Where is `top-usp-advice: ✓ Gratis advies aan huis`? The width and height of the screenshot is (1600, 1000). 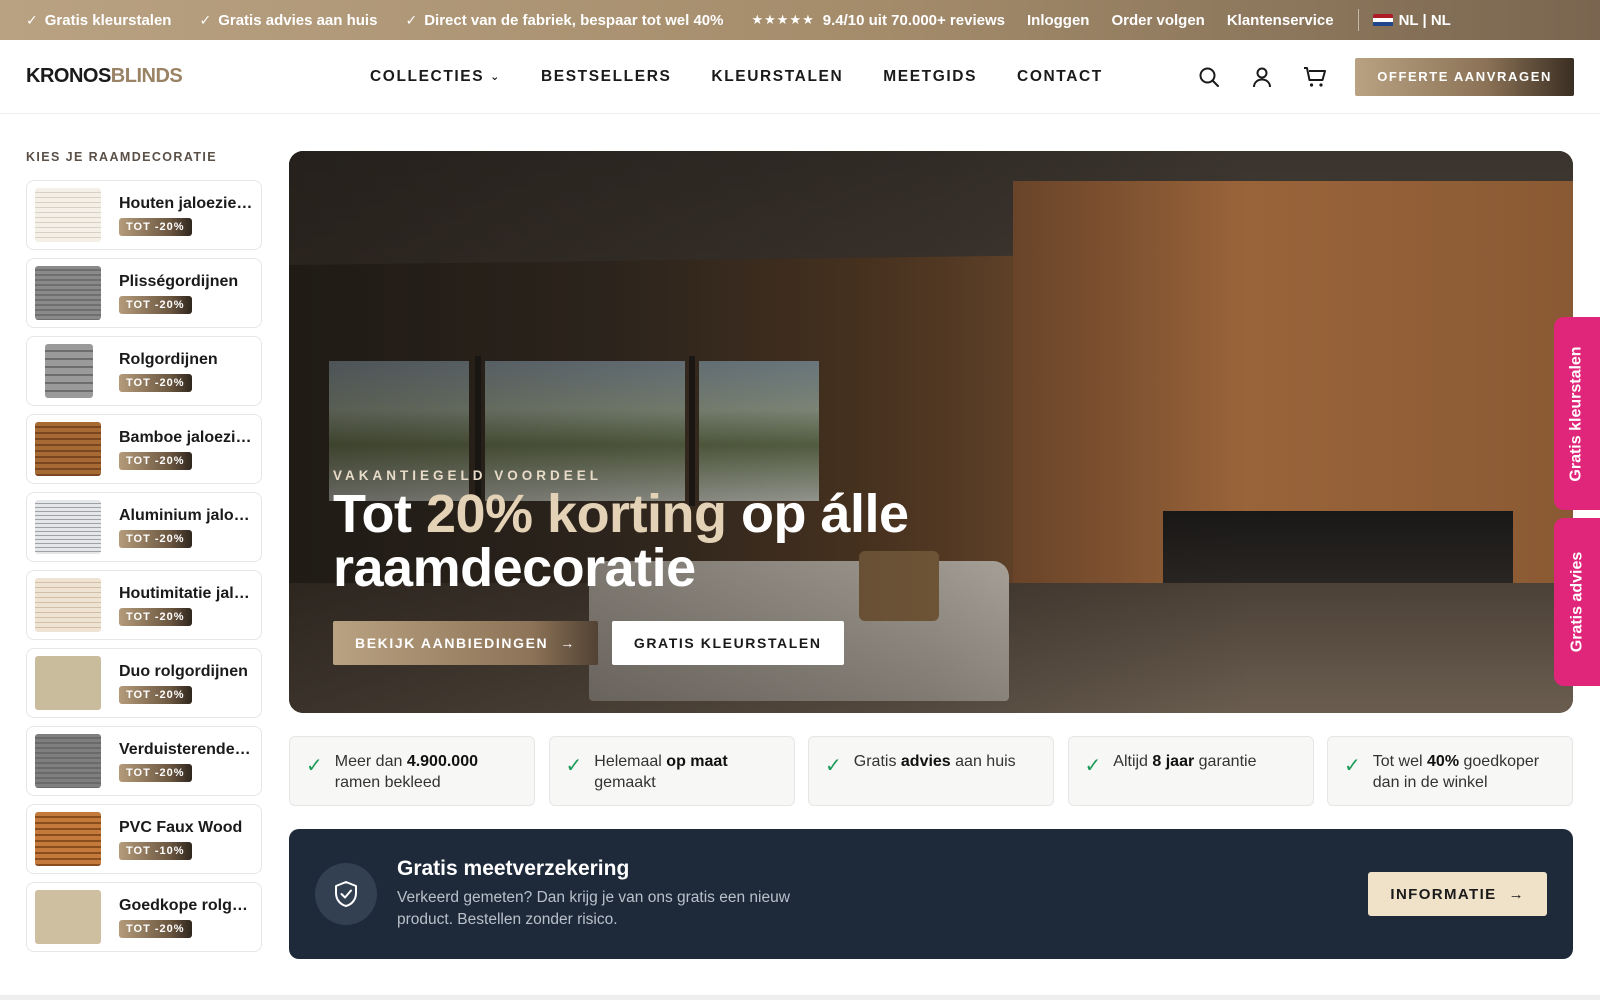 top-usp-advice: ✓ Gratis advies aan huis is located at coordinates (288, 20).